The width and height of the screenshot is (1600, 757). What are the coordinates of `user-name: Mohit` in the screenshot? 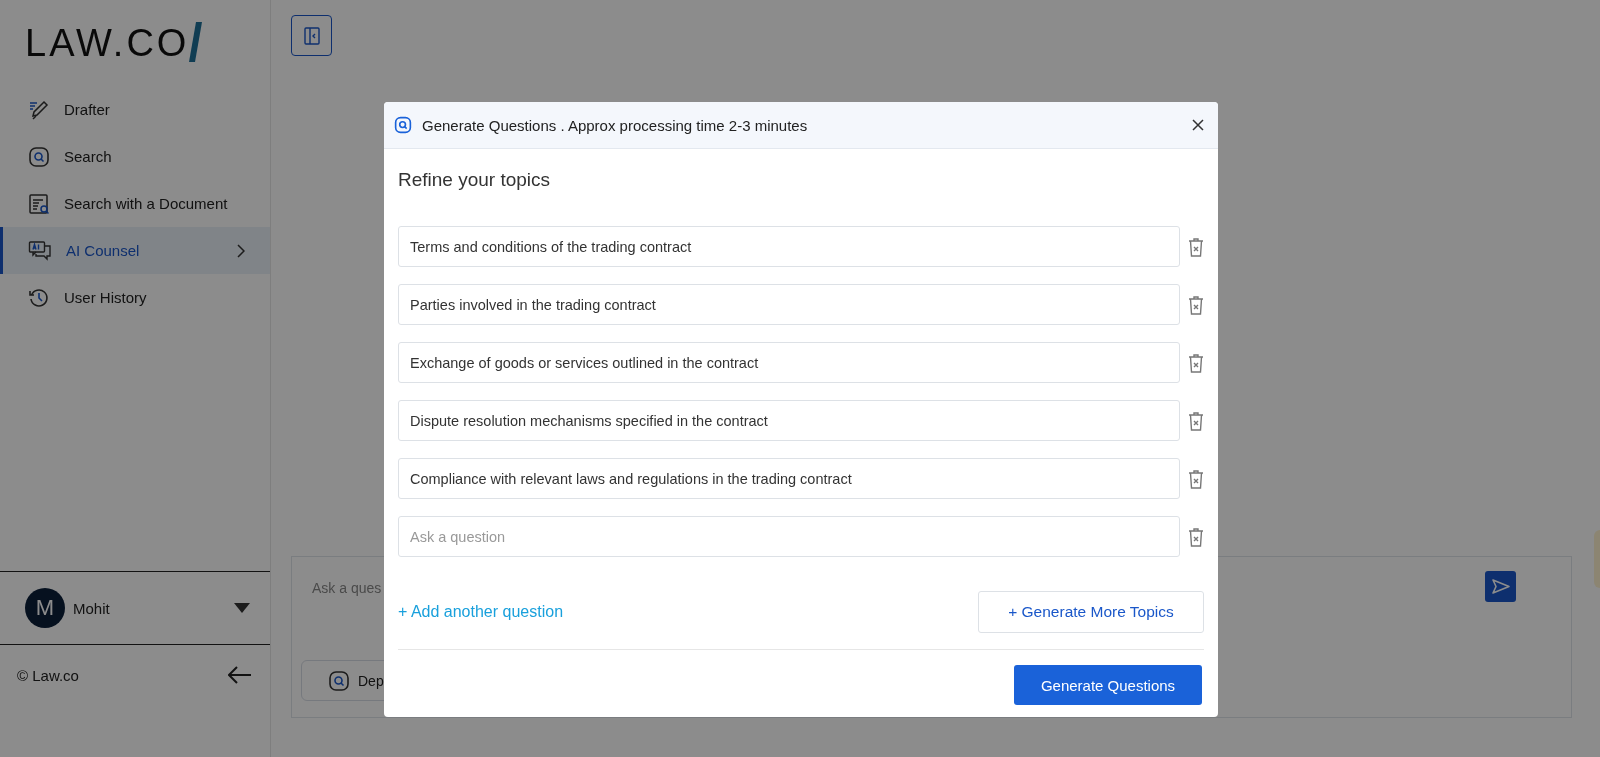 It's located at (92, 608).